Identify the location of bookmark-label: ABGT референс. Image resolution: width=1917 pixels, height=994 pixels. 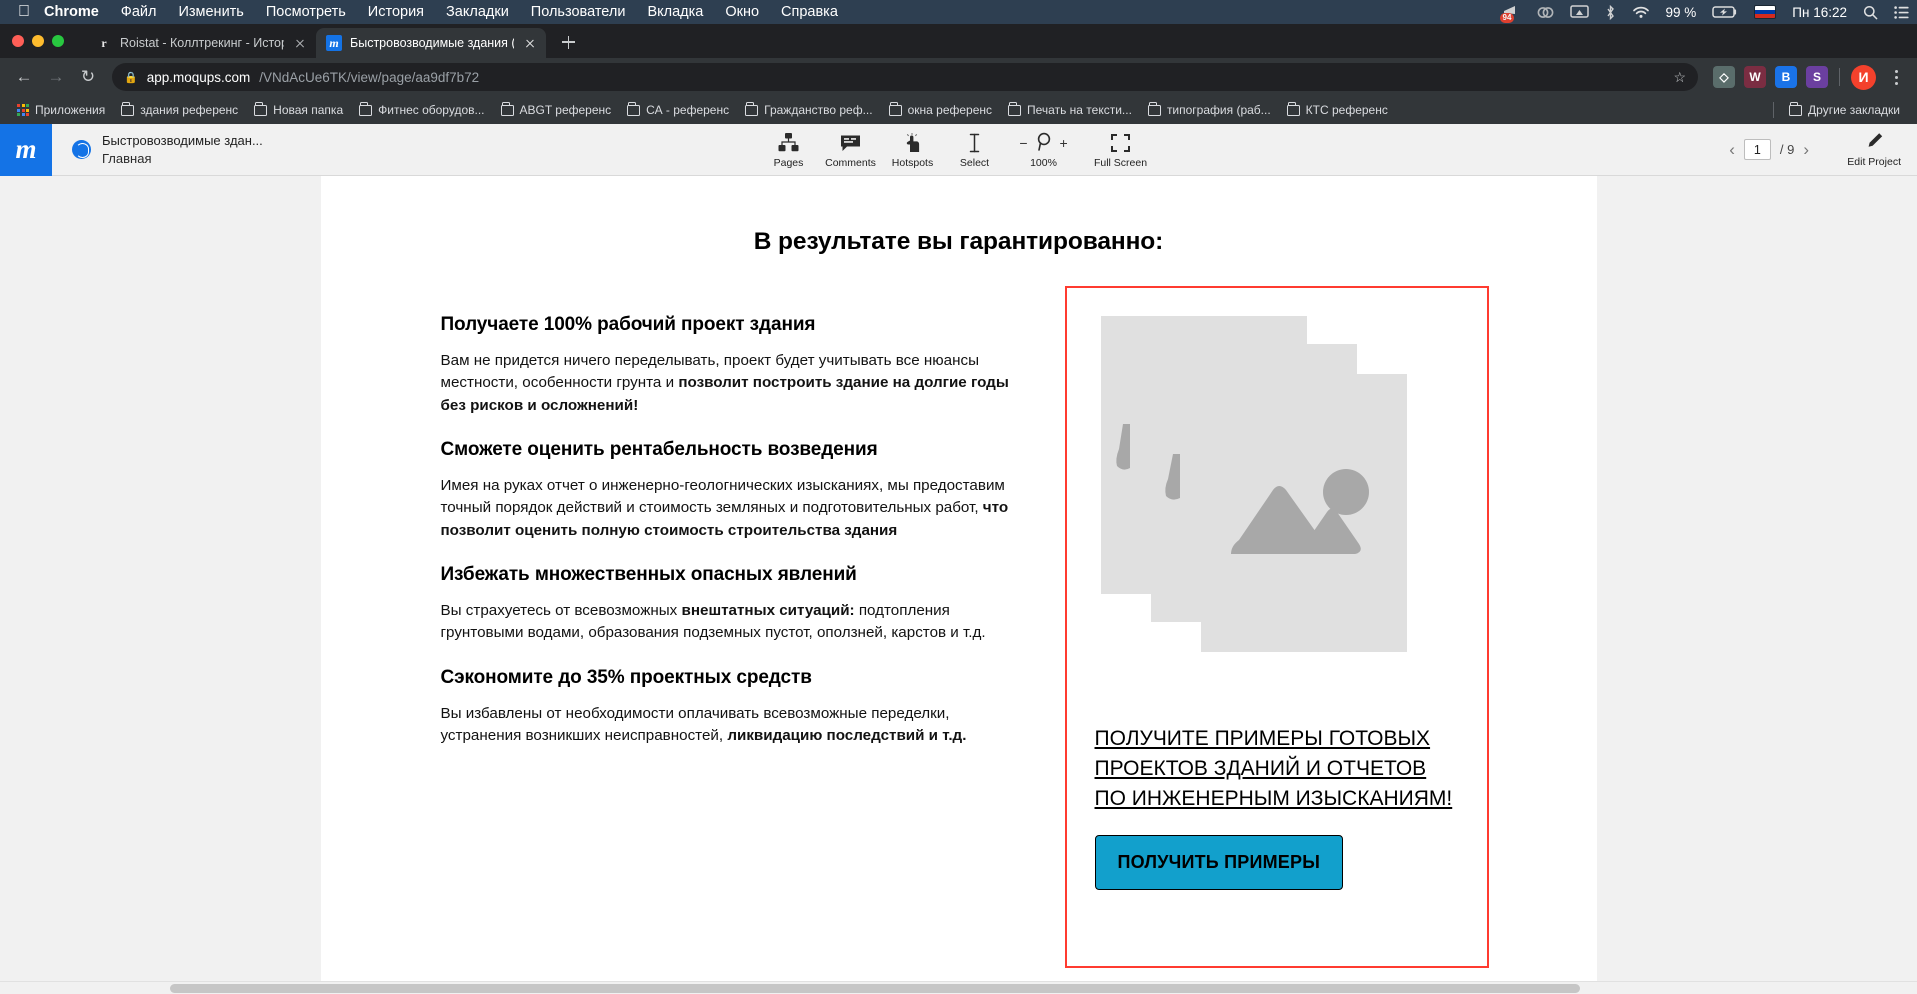
(565, 110).